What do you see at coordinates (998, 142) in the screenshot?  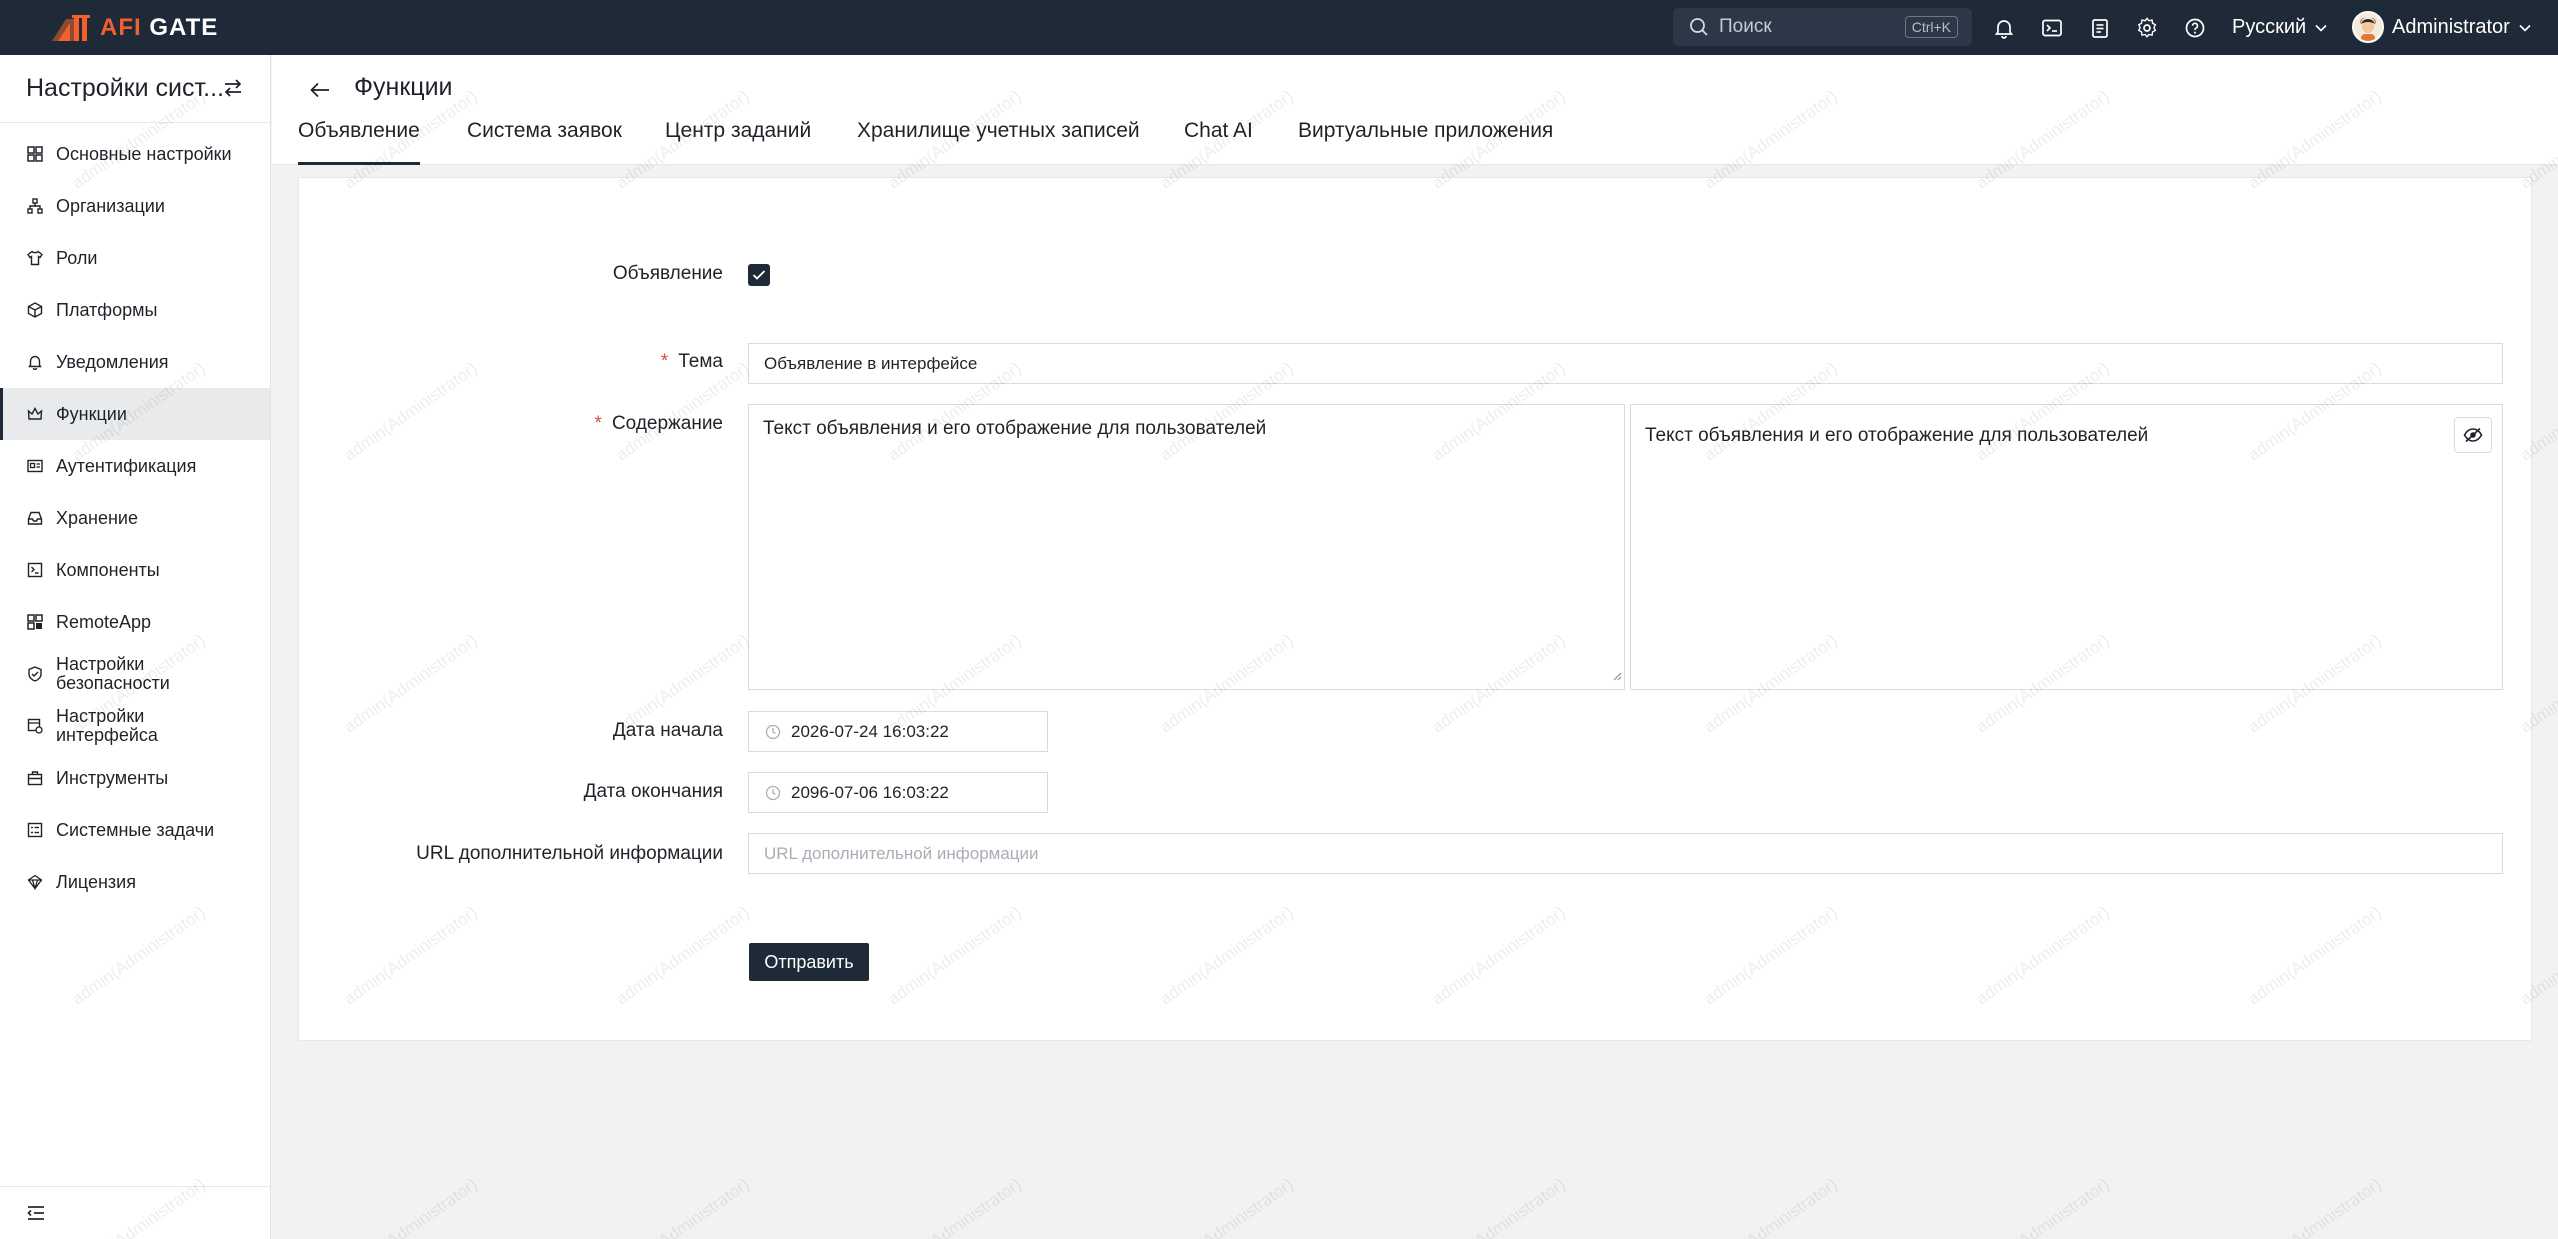 I see `tab-account-vault: Хранилище учетных записей` at bounding box center [998, 142].